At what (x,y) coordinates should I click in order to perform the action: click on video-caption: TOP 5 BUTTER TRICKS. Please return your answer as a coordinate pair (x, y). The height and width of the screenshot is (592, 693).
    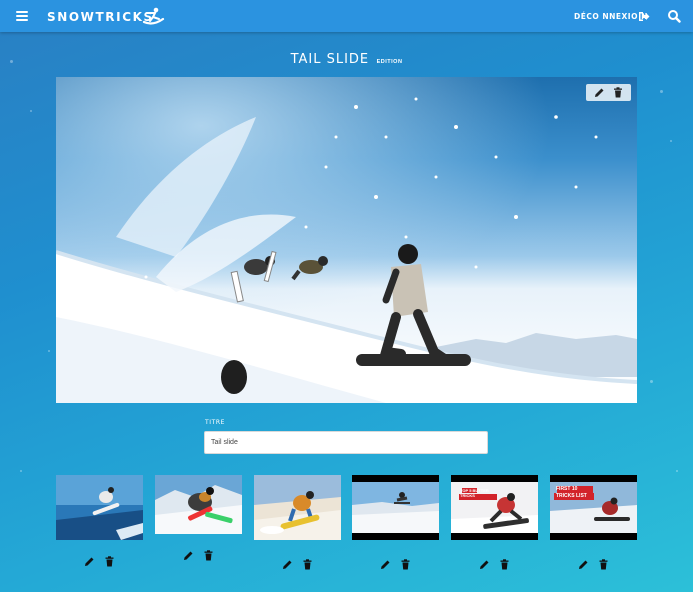
    Looking at the image, I should click on (474, 493).